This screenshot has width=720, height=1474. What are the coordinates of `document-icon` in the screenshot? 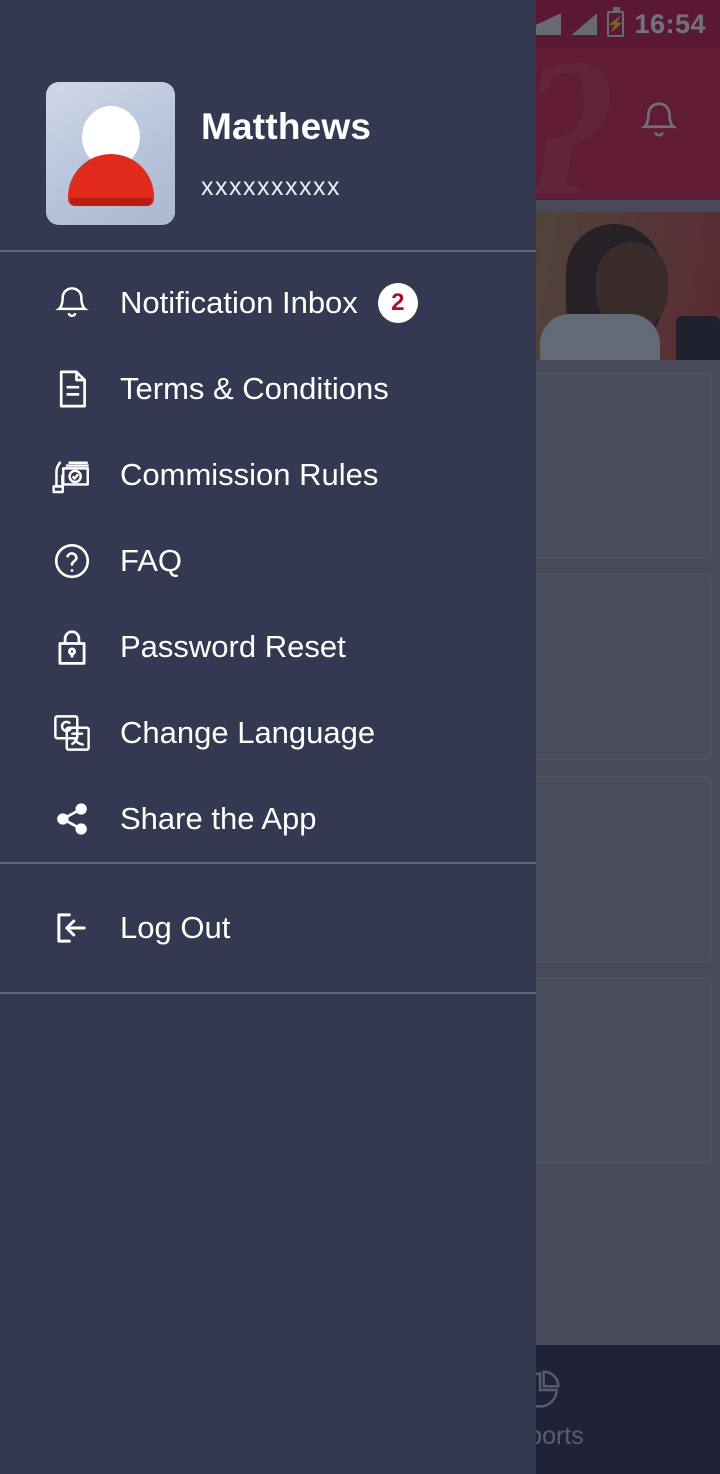 It's located at (72, 389).